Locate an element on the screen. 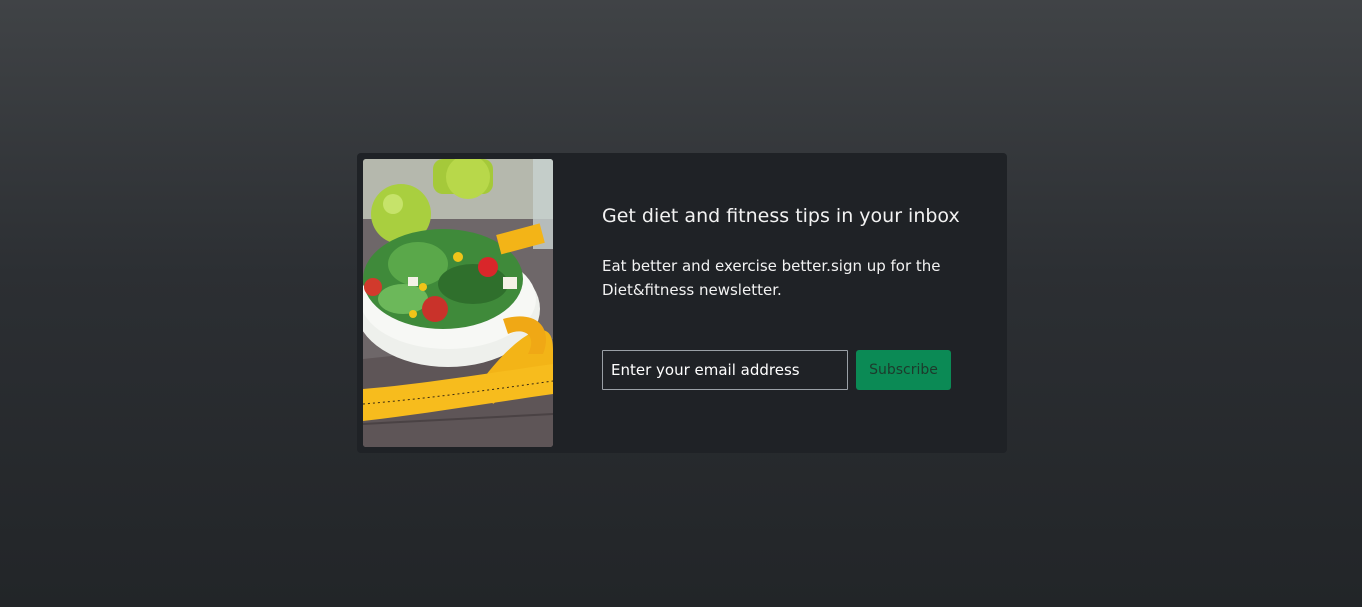  subscribe-button: Subscribe is located at coordinates (903, 370).